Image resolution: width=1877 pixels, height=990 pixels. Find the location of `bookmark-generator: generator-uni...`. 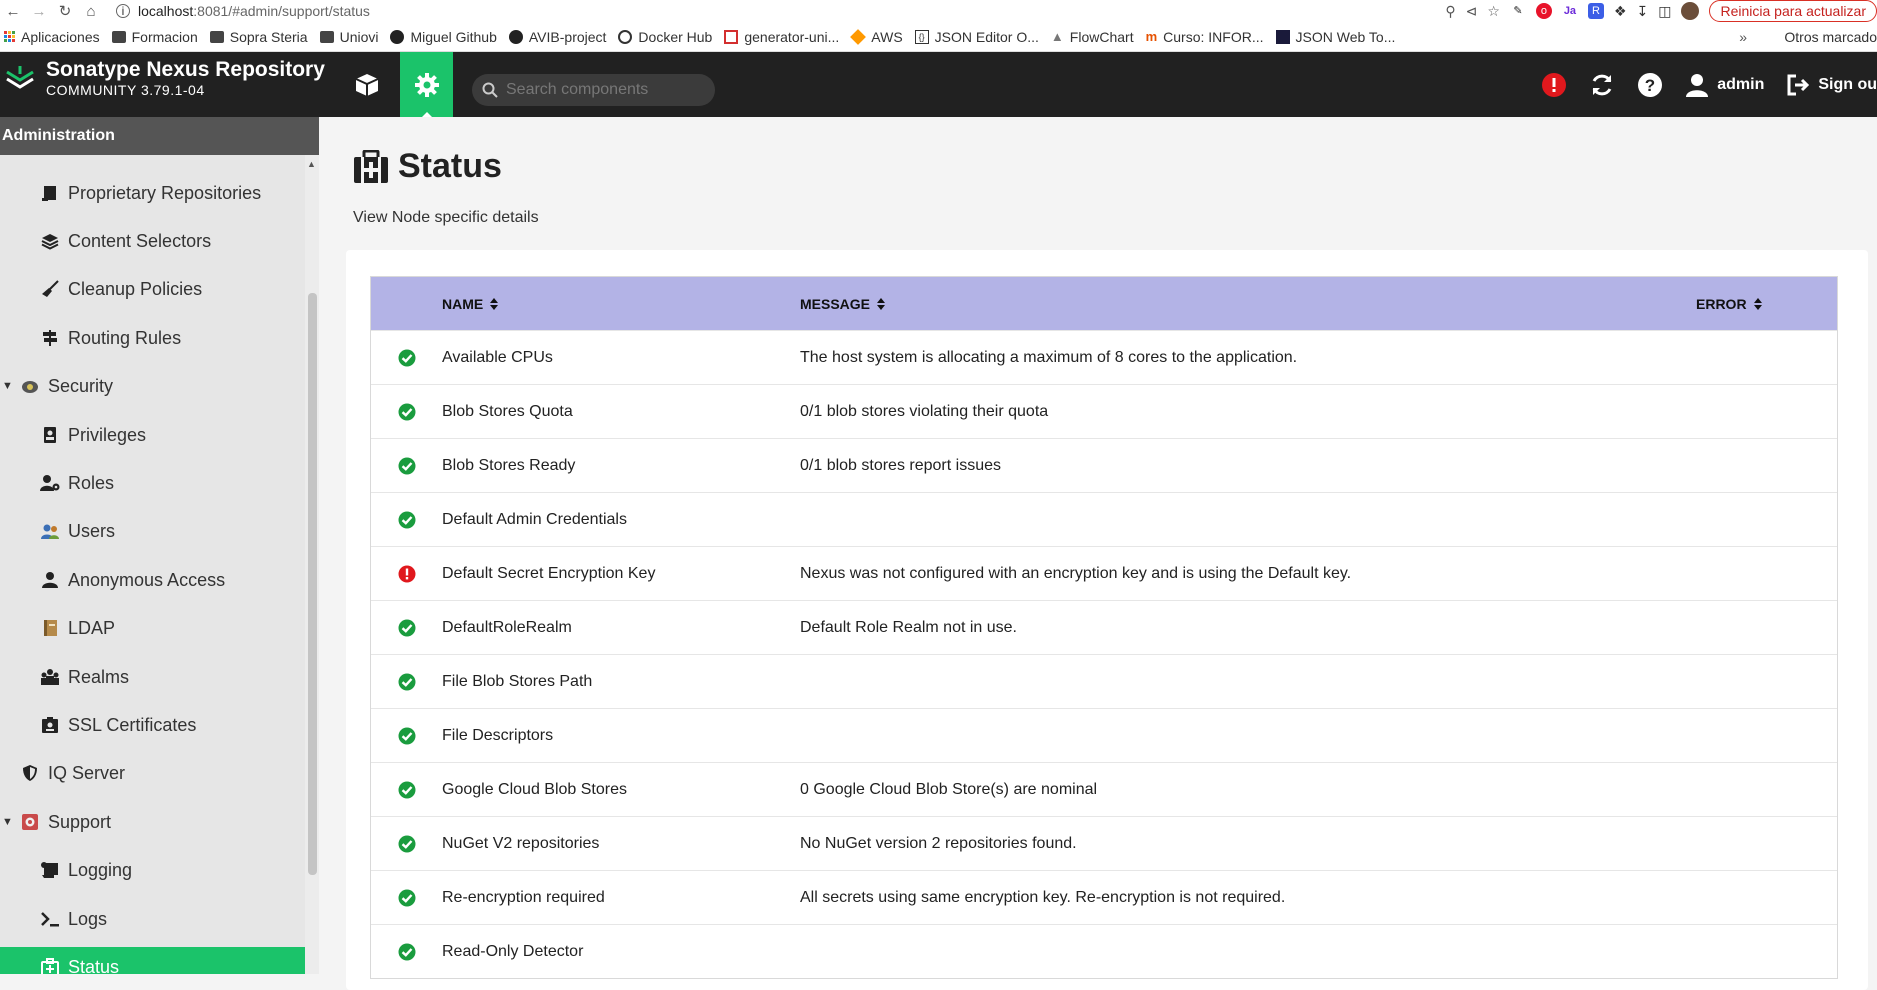

bookmark-generator: generator-uni... is located at coordinates (781, 37).